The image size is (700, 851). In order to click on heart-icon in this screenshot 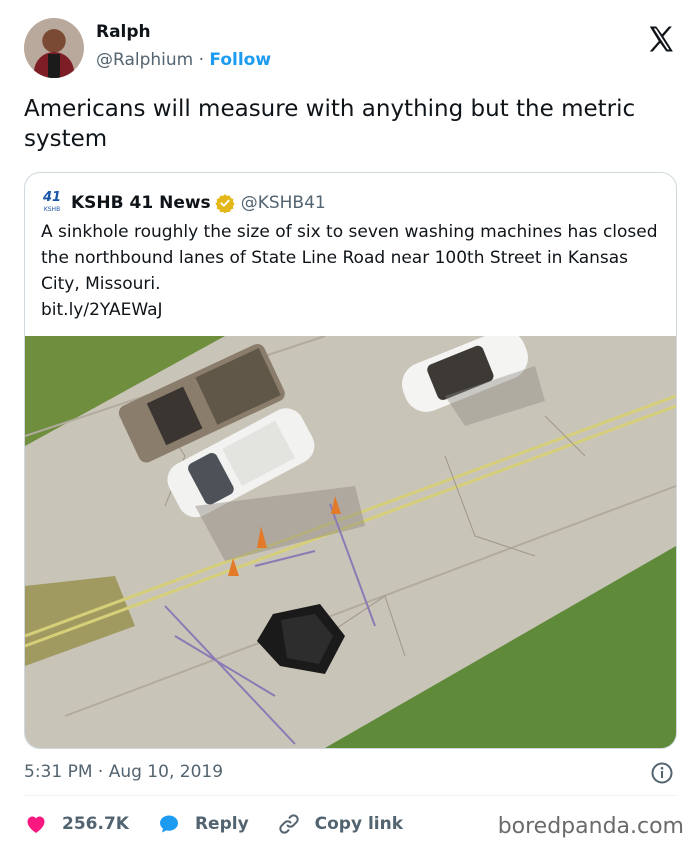, I will do `click(36, 824)`.